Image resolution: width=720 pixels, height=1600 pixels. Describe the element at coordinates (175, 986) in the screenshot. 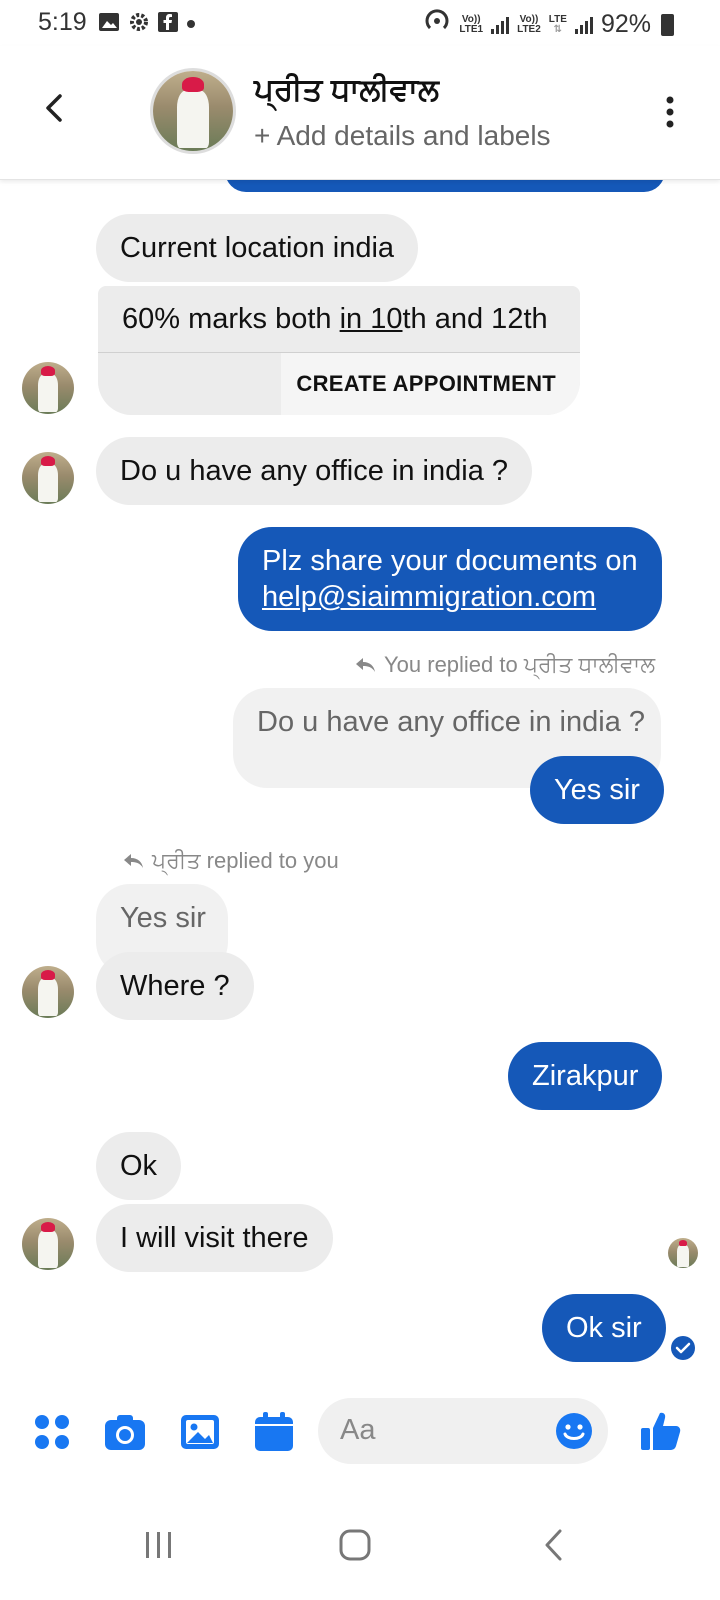

I see `incoming-message: Where ?` at that location.